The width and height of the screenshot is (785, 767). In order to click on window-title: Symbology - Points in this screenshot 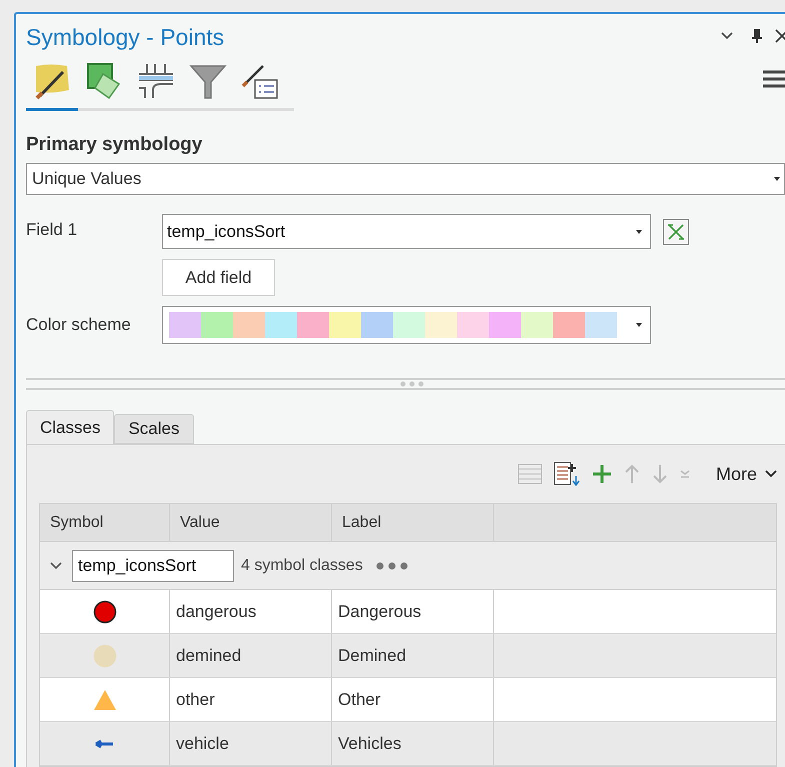, I will do `click(126, 37)`.